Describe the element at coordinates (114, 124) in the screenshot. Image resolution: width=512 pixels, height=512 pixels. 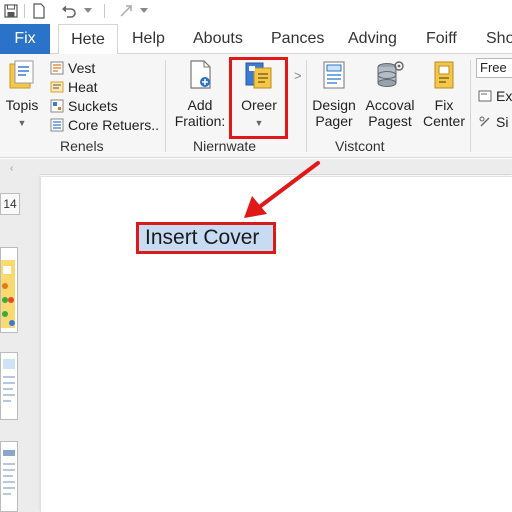
I see `core-returns-label: Core Retuers..` at that location.